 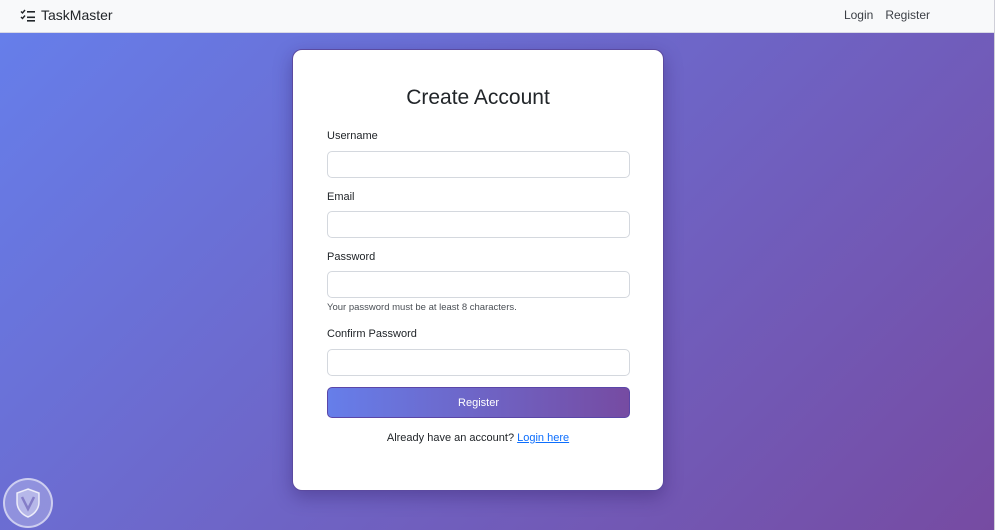 I want to click on login-prompt: Already have an account? Login here, so click(x=478, y=438).